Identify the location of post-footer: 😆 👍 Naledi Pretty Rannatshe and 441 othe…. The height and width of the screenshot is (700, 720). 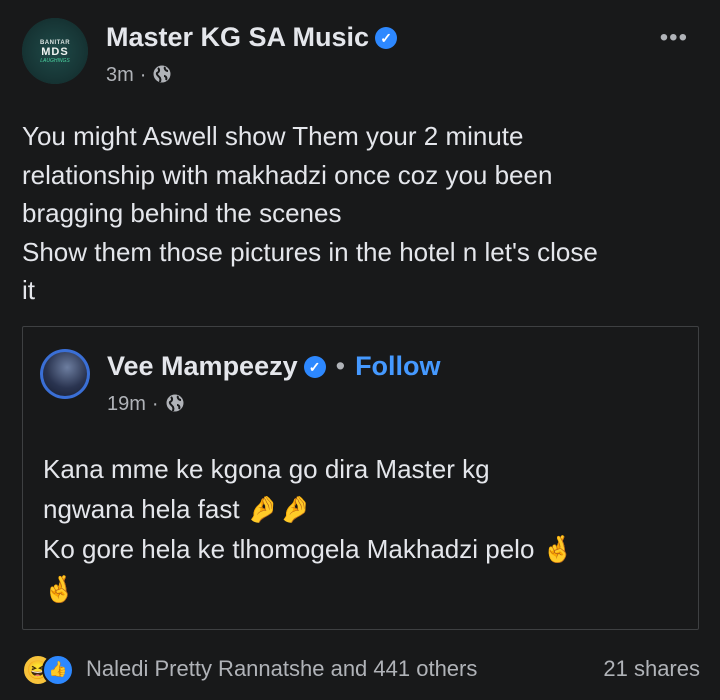
(362, 670).